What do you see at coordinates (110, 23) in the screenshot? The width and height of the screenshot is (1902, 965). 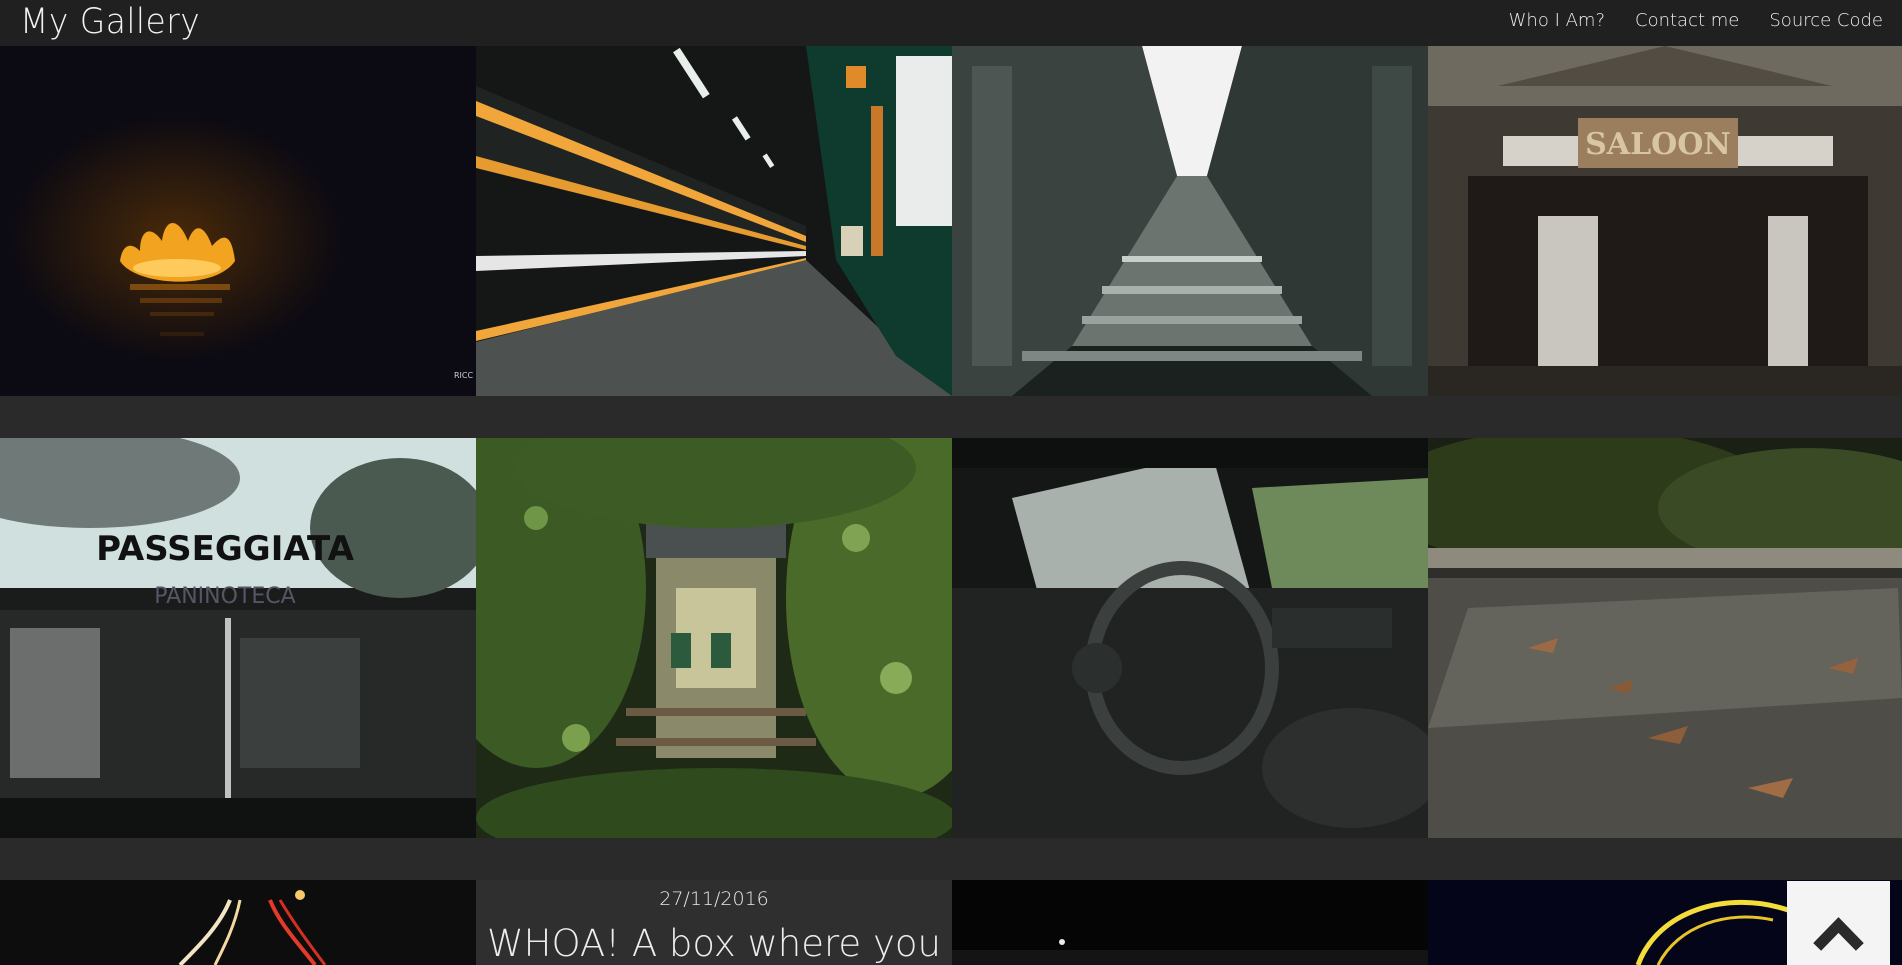 I see `site-brand: My Gallery` at bounding box center [110, 23].